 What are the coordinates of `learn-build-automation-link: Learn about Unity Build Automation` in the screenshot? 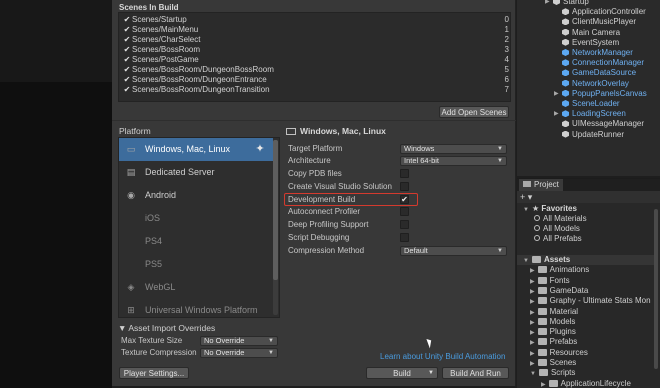 It's located at (442, 356).